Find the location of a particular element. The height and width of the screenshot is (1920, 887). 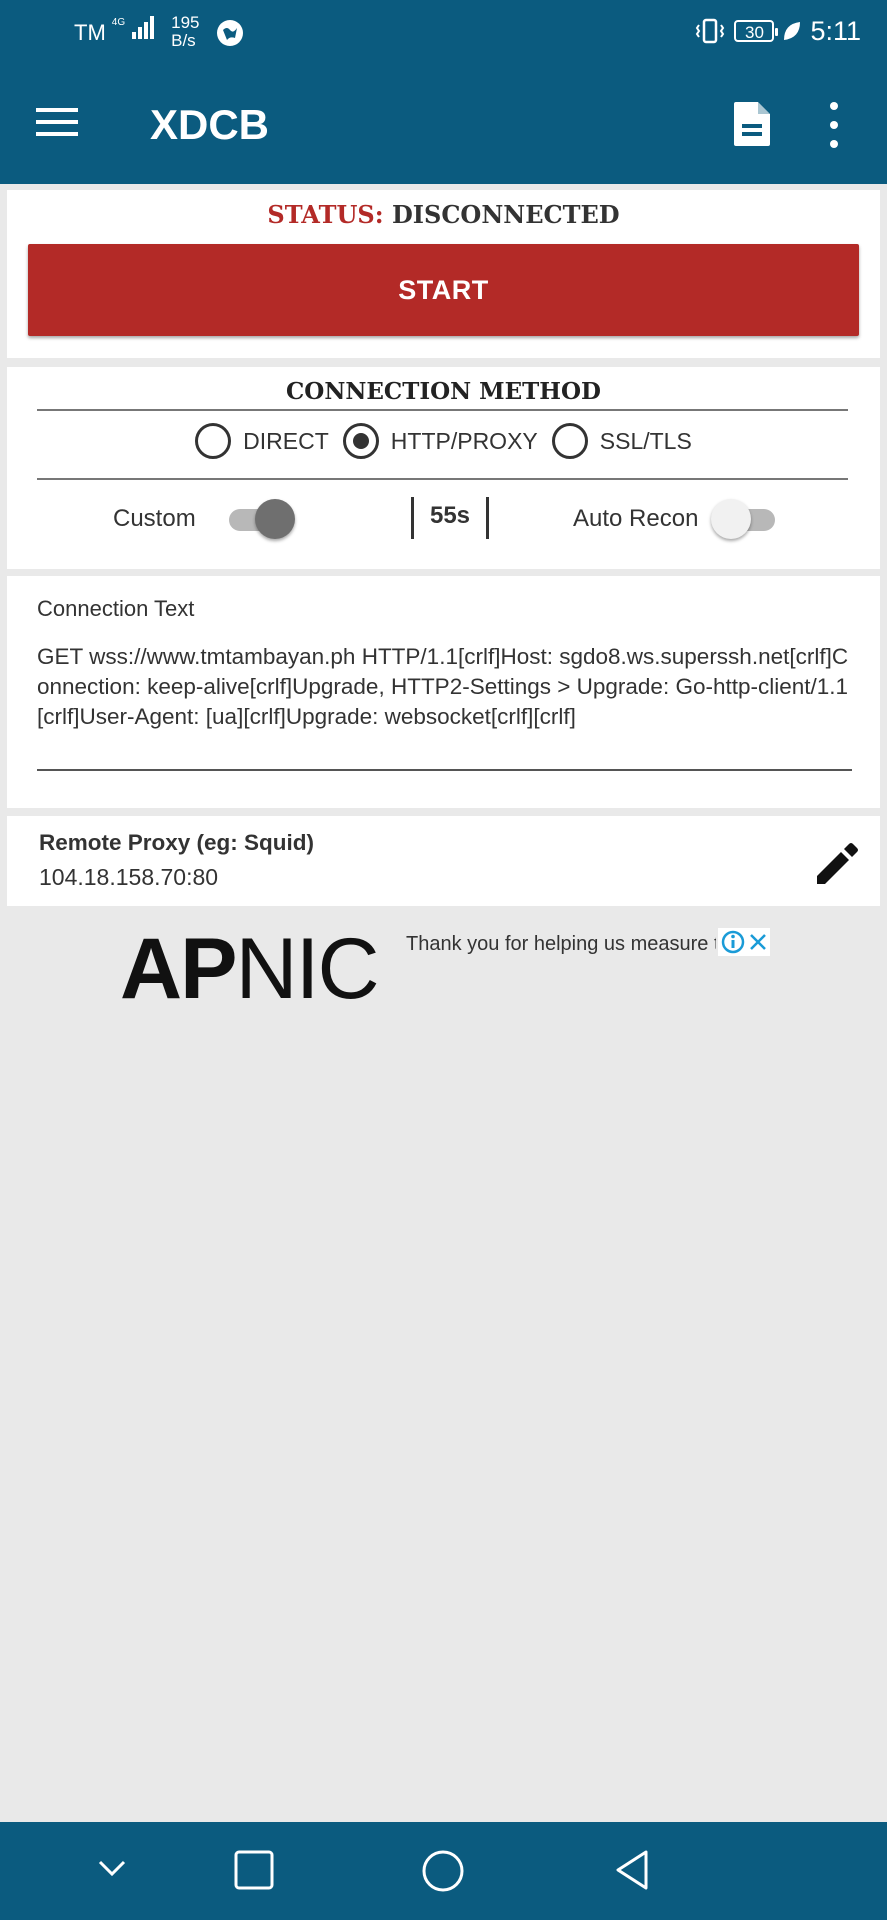

network-speed: 195 B/s is located at coordinates (185, 32).